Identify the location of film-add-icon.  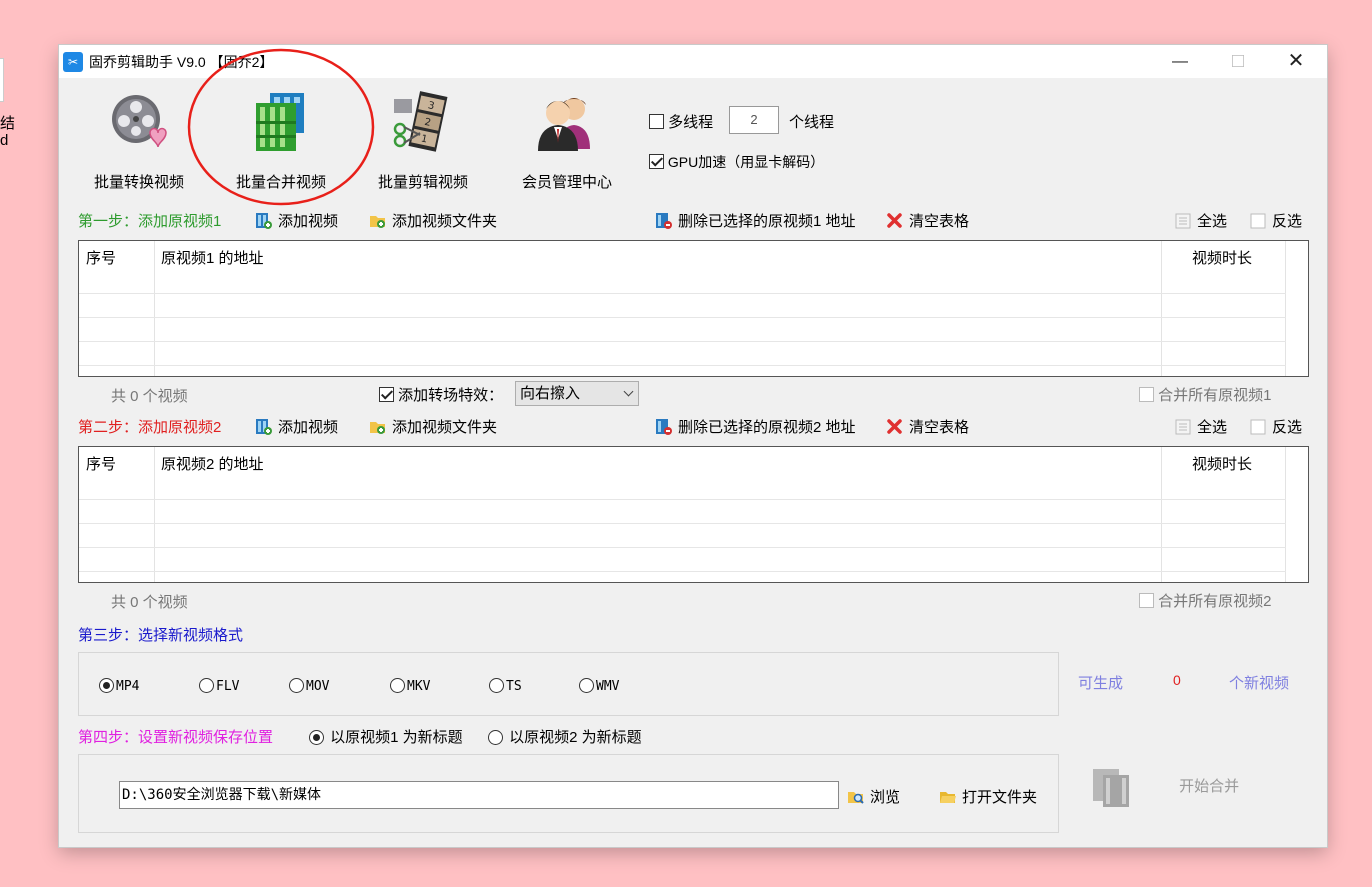
(264, 221).